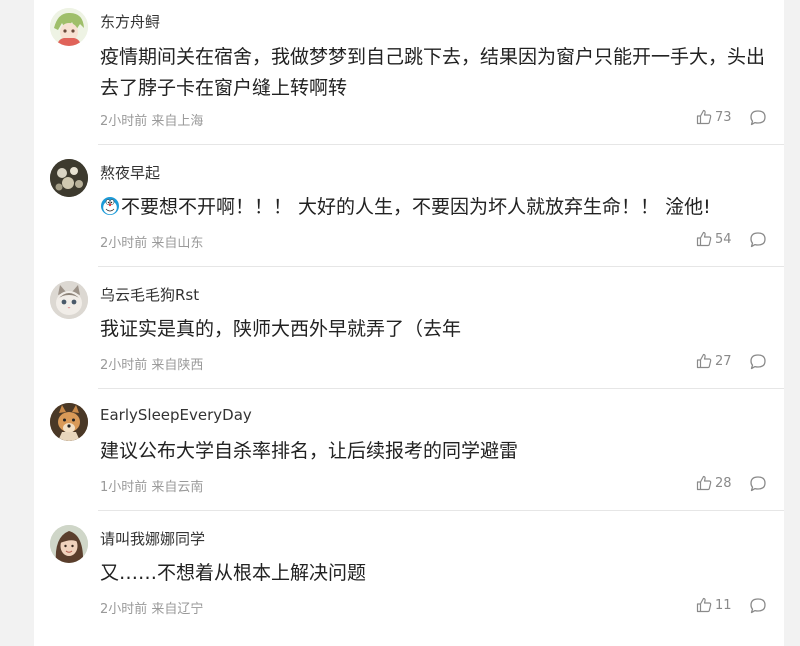 This screenshot has width=800, height=646. I want to click on comment-meta: 2小时前 来自辽宁, so click(152, 609).